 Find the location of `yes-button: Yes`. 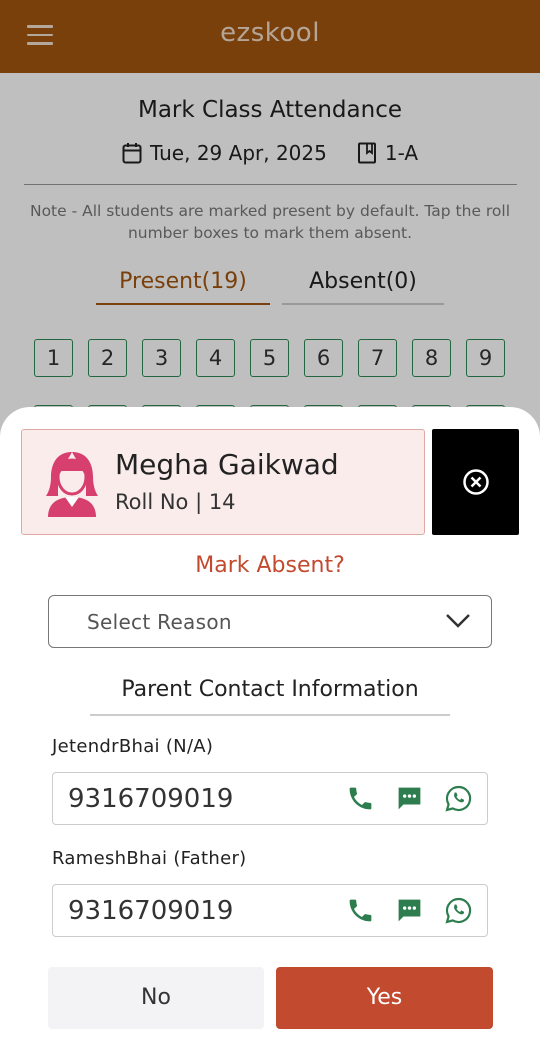

yes-button: Yes is located at coordinates (384, 998).